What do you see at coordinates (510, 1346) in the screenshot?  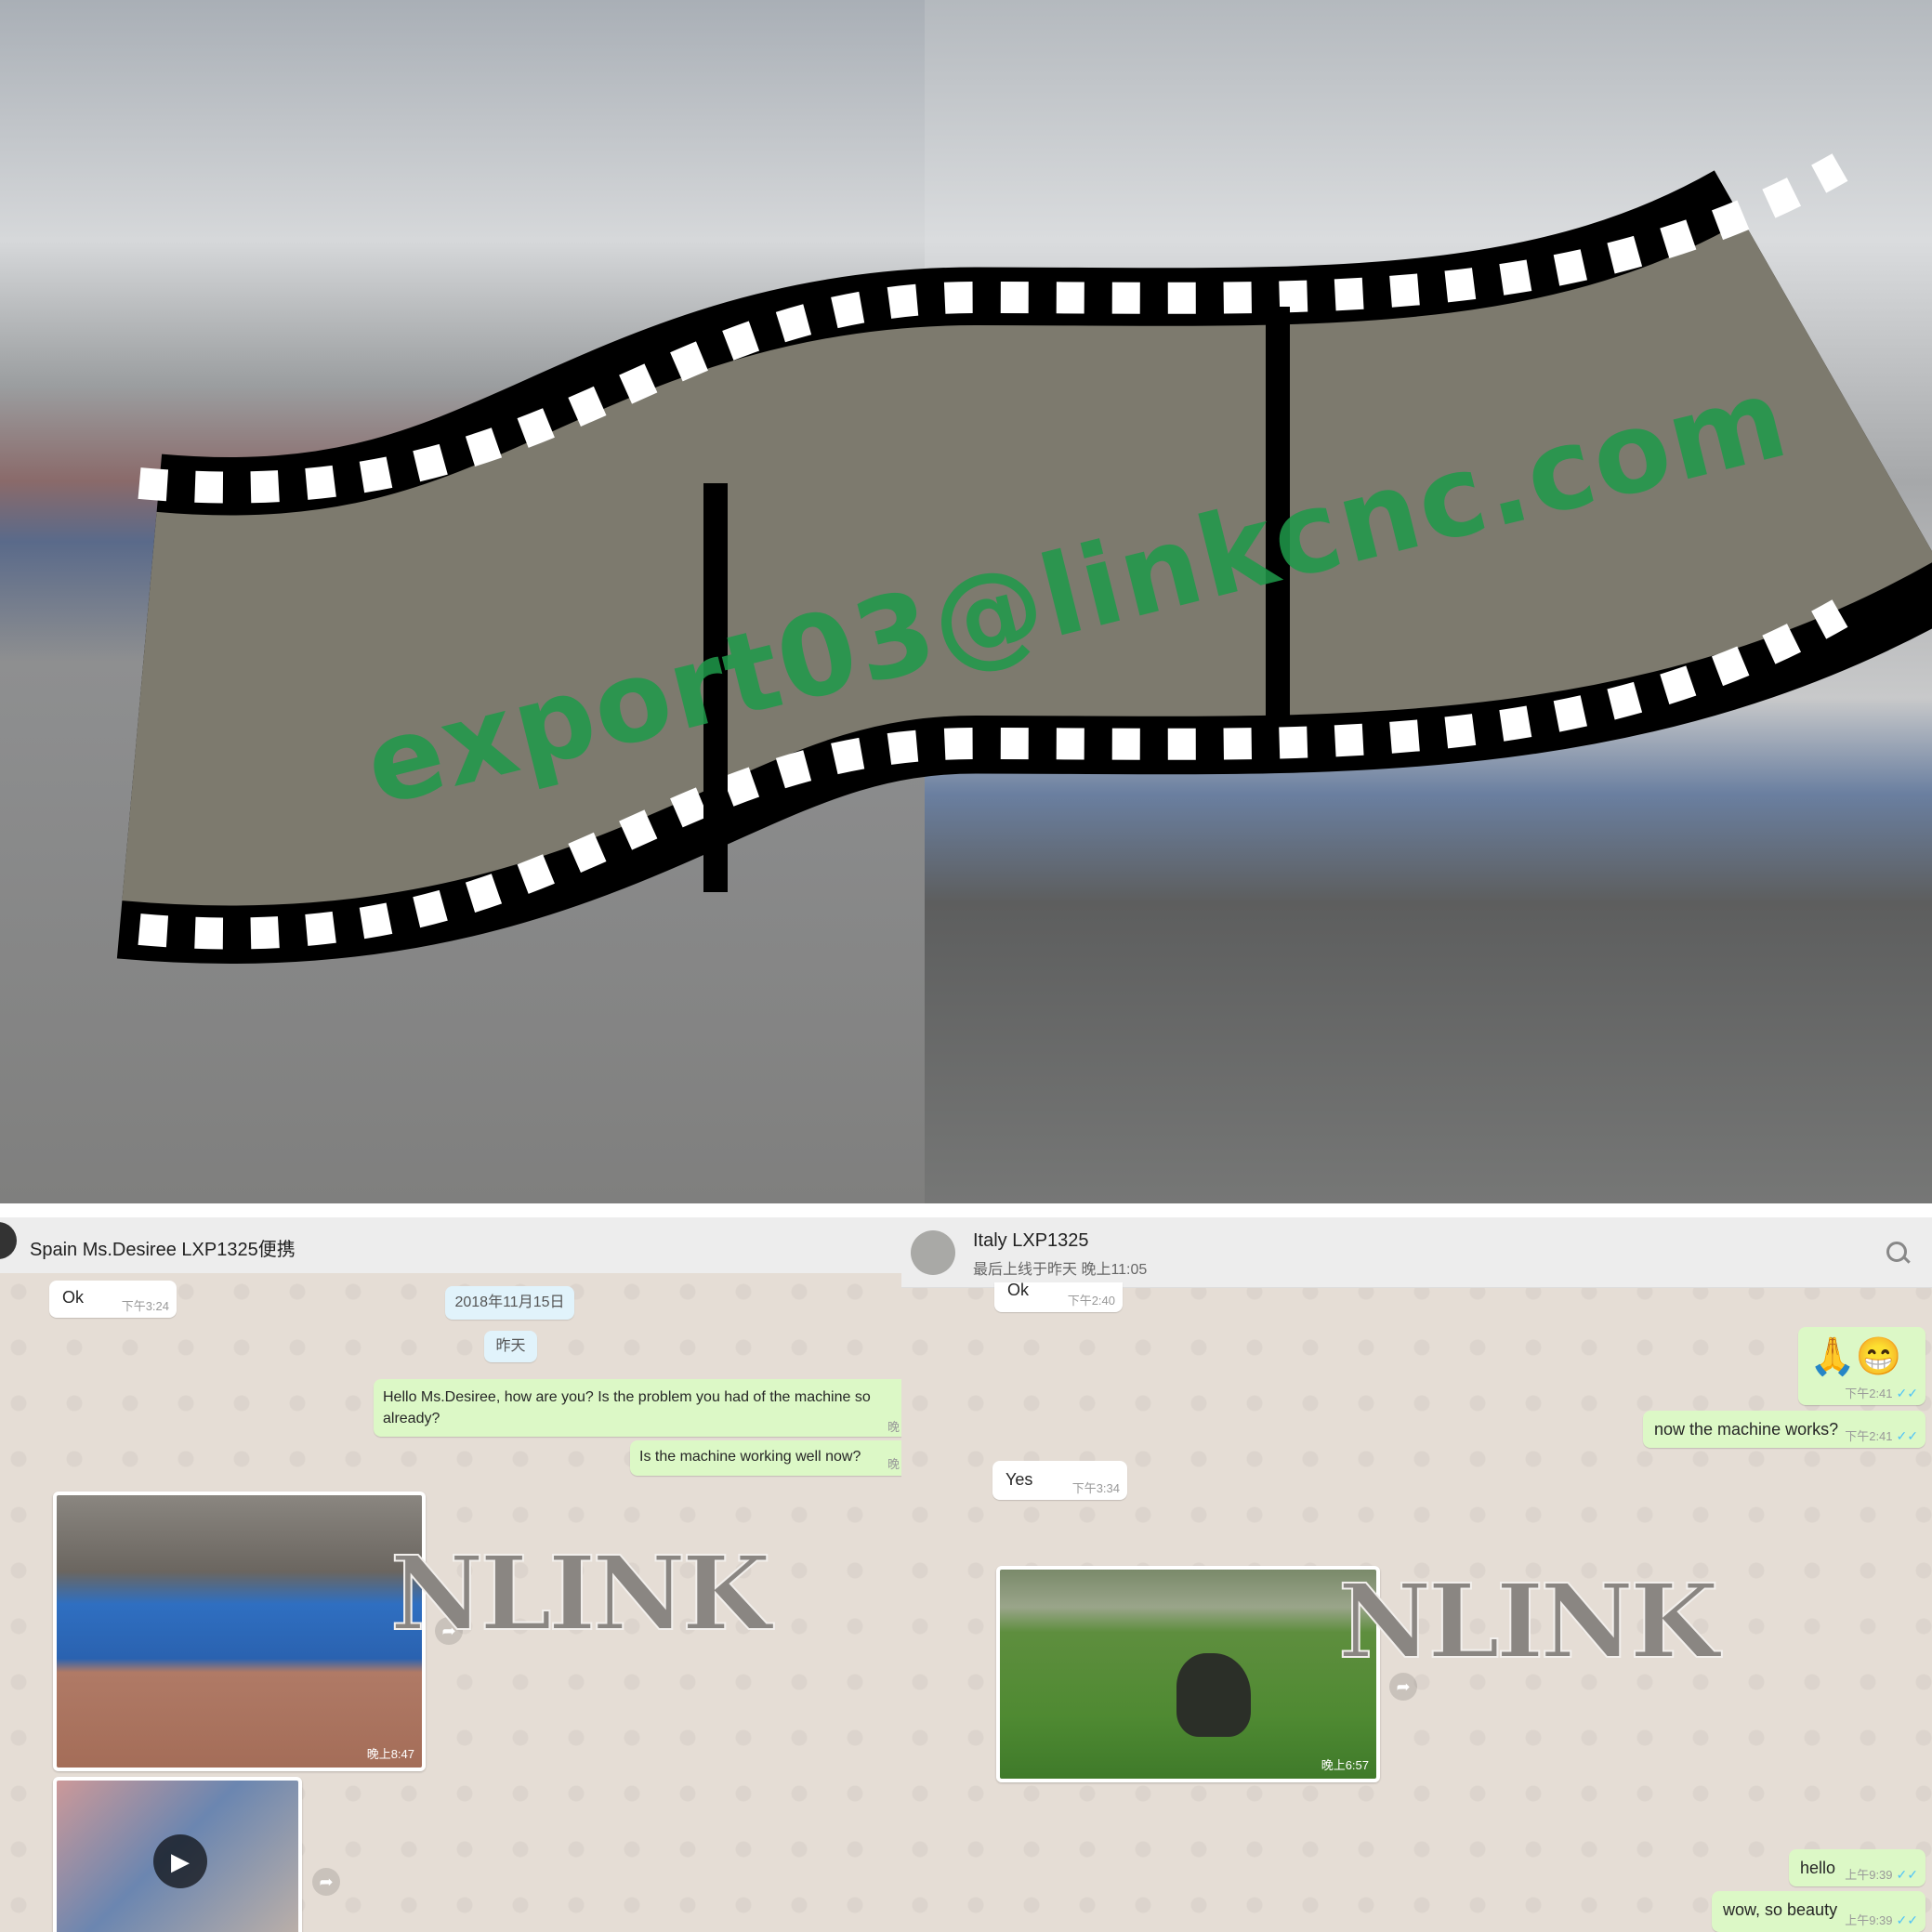 I see `date-chip: 昨天` at bounding box center [510, 1346].